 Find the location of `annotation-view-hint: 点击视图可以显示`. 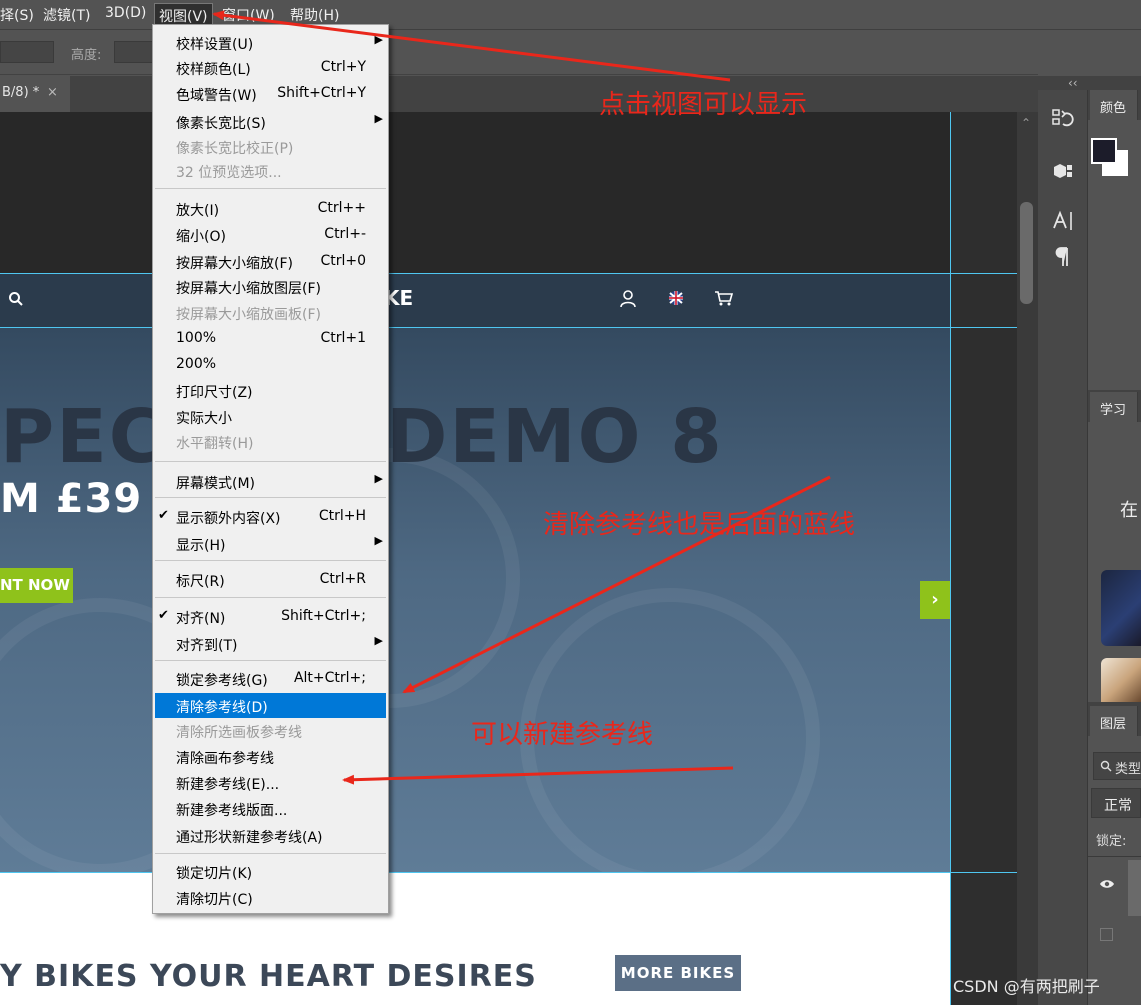

annotation-view-hint: 点击视图可以显示 is located at coordinates (703, 105).